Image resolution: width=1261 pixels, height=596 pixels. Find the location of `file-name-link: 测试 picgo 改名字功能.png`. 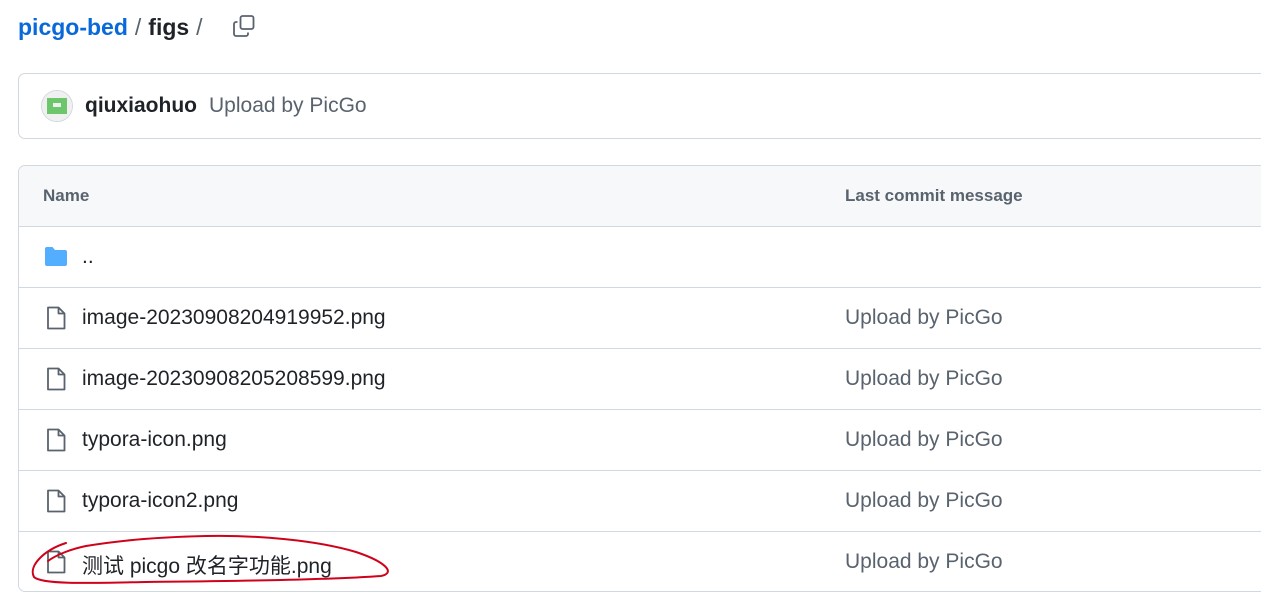

file-name-link: 测试 picgo 改名字功能.png is located at coordinates (207, 565).